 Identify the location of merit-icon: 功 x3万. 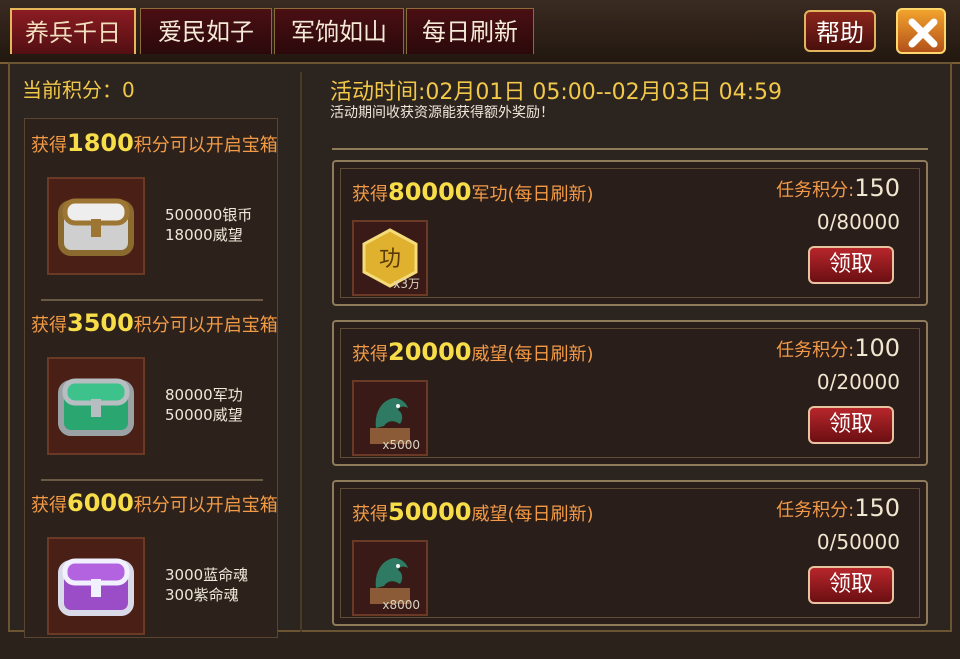
(390, 258).